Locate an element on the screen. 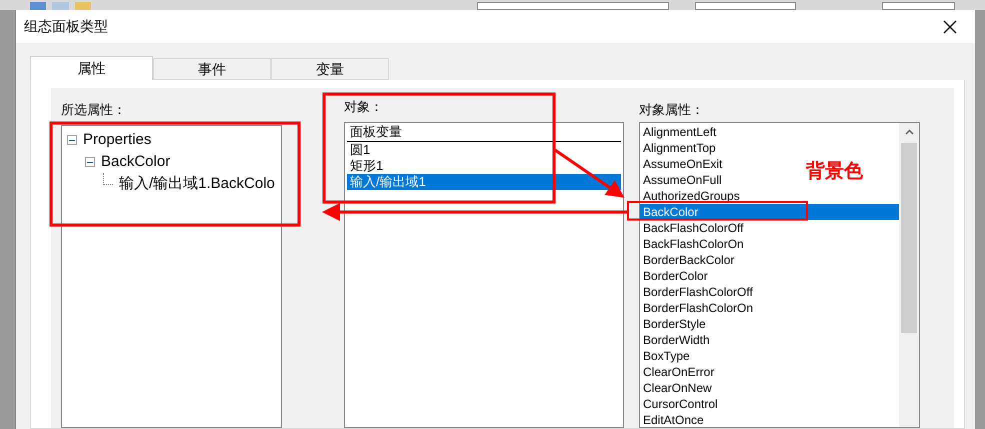 Image resolution: width=985 pixels, height=429 pixels. section-label: 所选属性： is located at coordinates (94, 110).